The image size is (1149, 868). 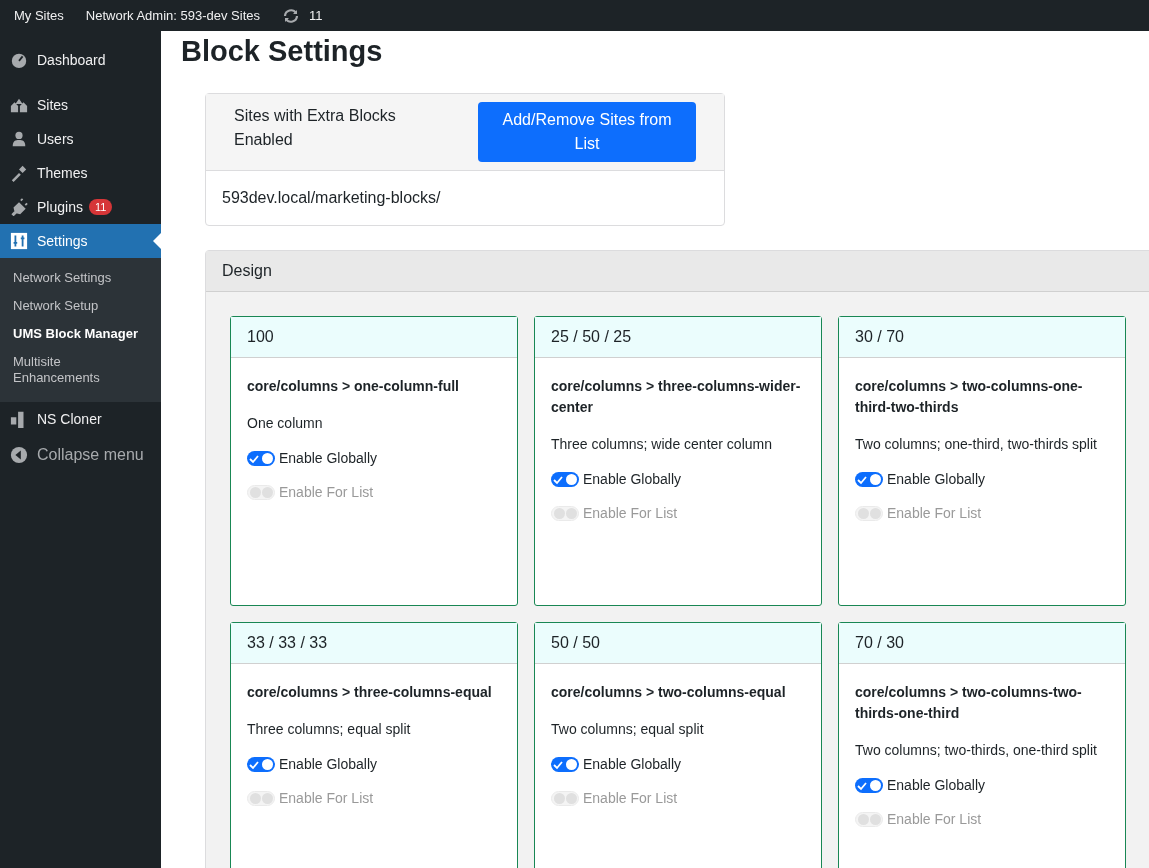 I want to click on block-slug: core/columns > two-columns-one-third-two-thirds, so click(x=969, y=397).